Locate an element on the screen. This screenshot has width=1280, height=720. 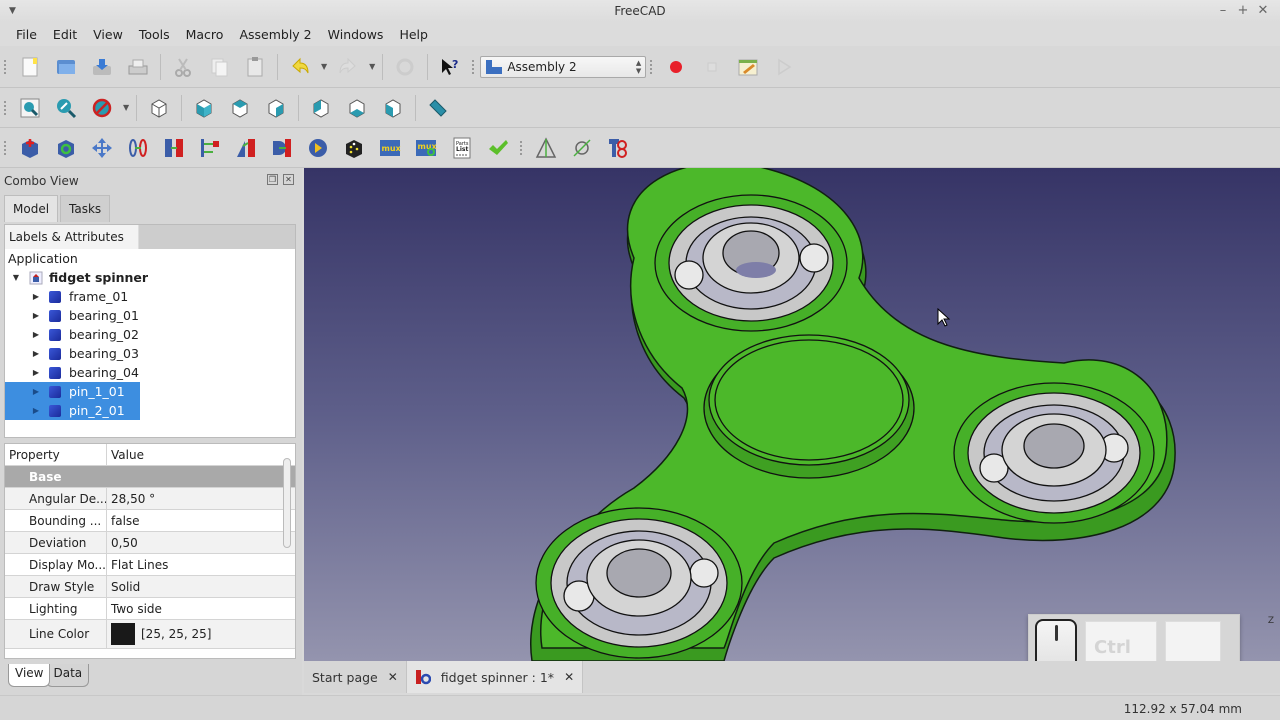
redo-dropdown-icon: ▼ is located at coordinates (372, 66).